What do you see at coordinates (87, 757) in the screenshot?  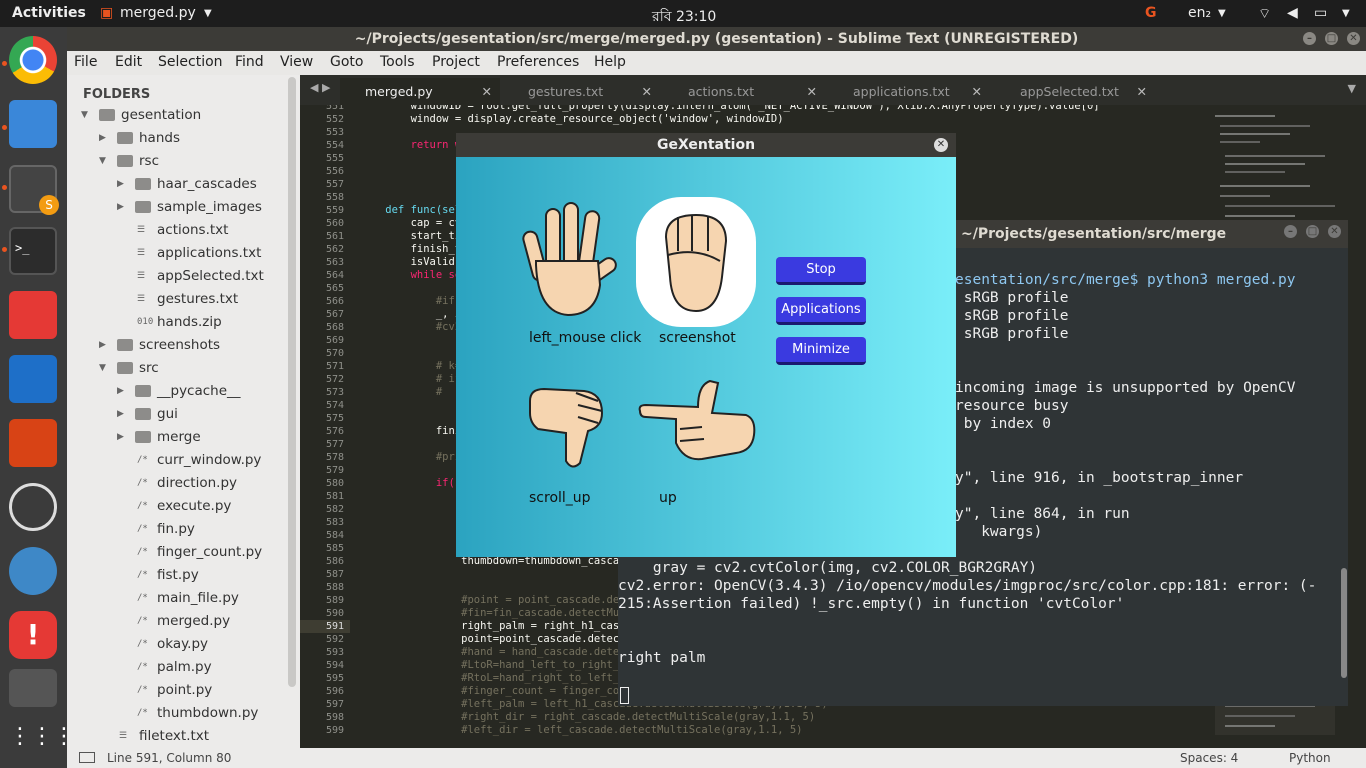 I see `panel-toggle-icon` at bounding box center [87, 757].